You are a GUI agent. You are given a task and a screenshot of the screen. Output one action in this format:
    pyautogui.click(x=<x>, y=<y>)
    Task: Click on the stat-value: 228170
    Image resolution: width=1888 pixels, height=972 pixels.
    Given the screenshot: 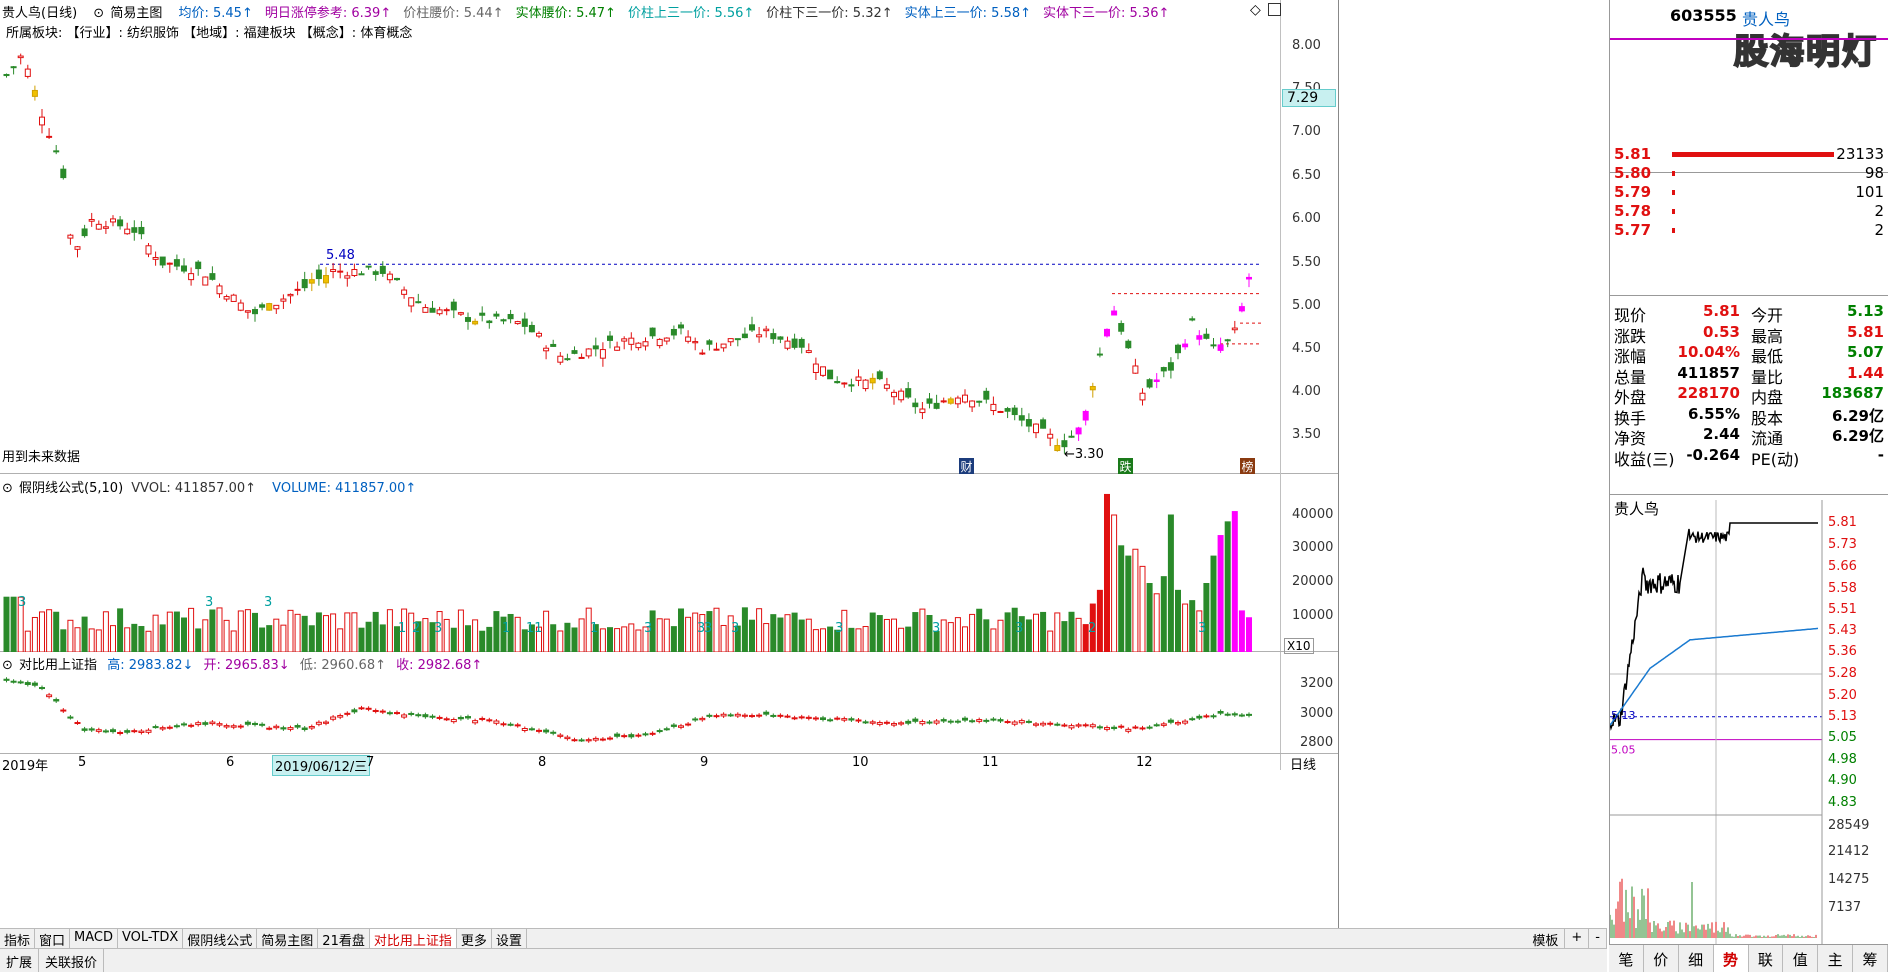 What is the action you would take?
    pyautogui.click(x=1708, y=393)
    